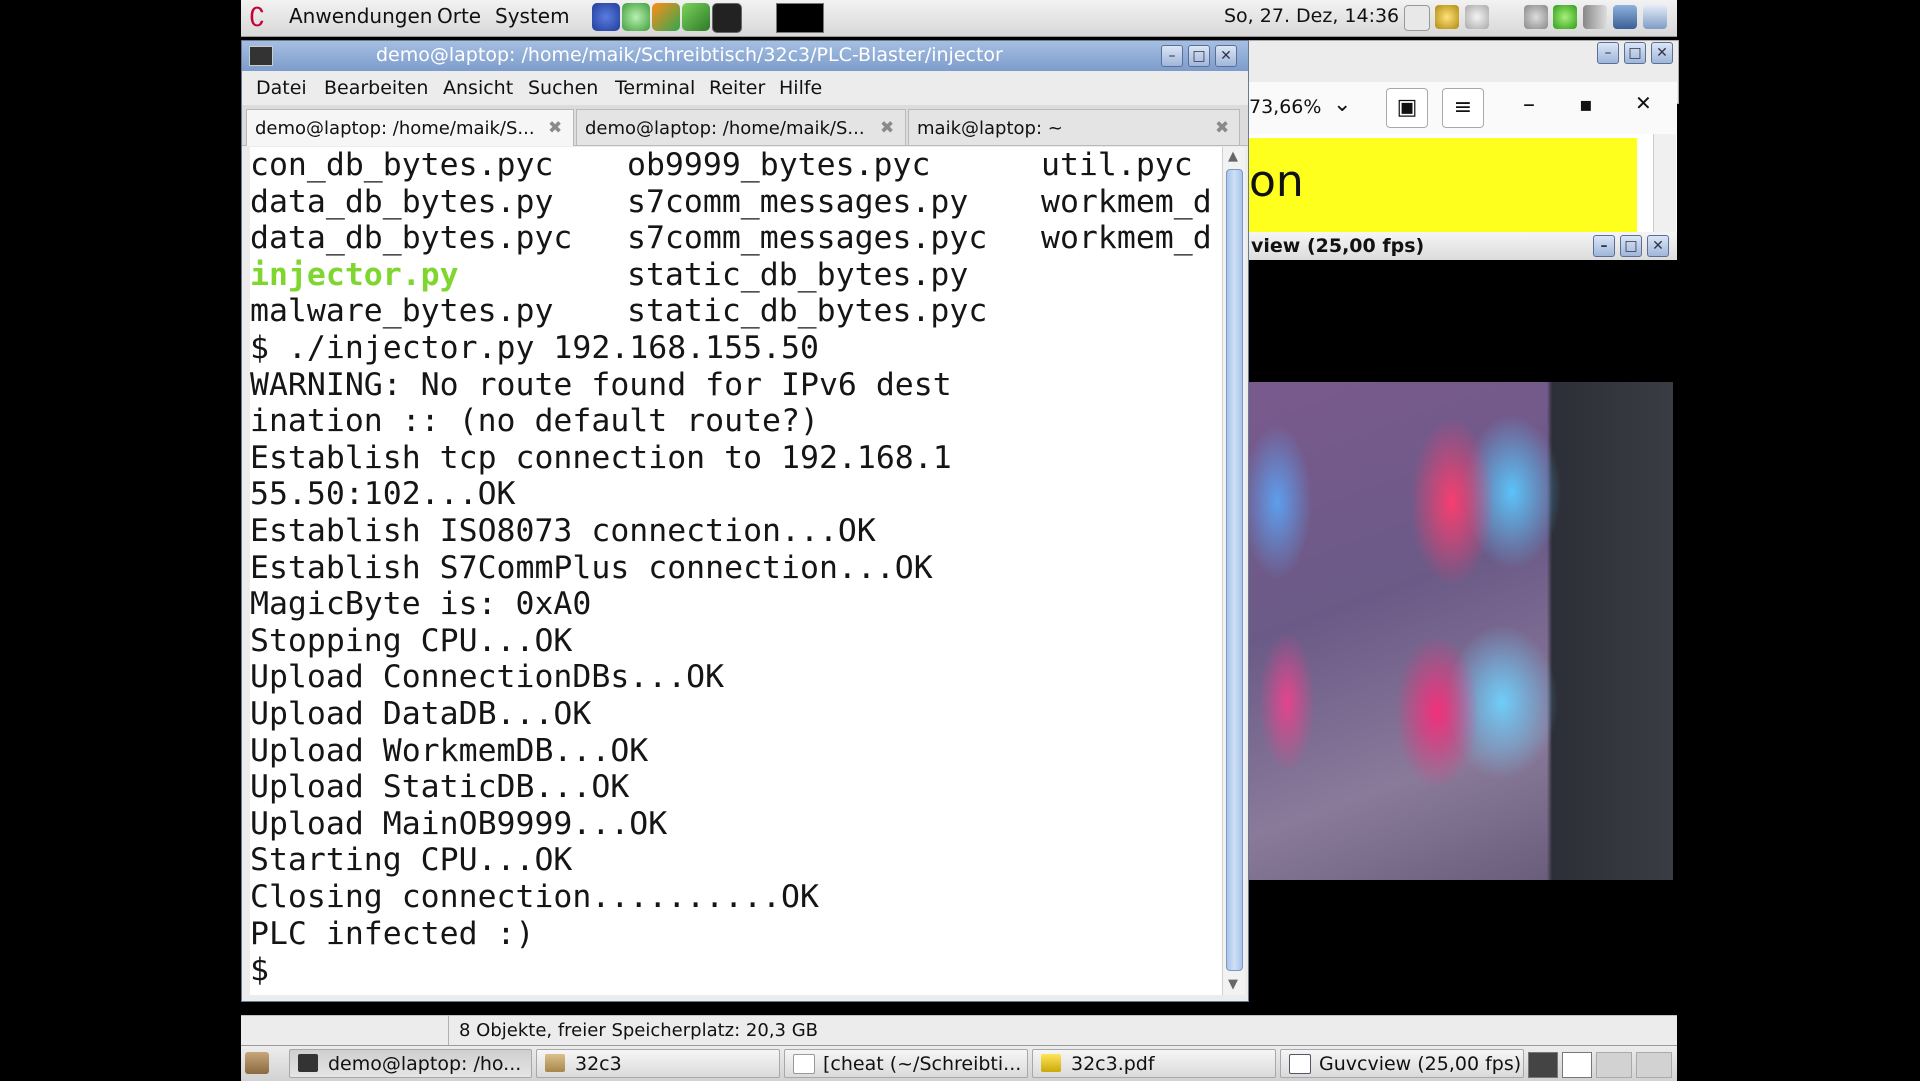 The width and height of the screenshot is (1920, 1081). I want to click on terminal-prompt: $, so click(259, 970).